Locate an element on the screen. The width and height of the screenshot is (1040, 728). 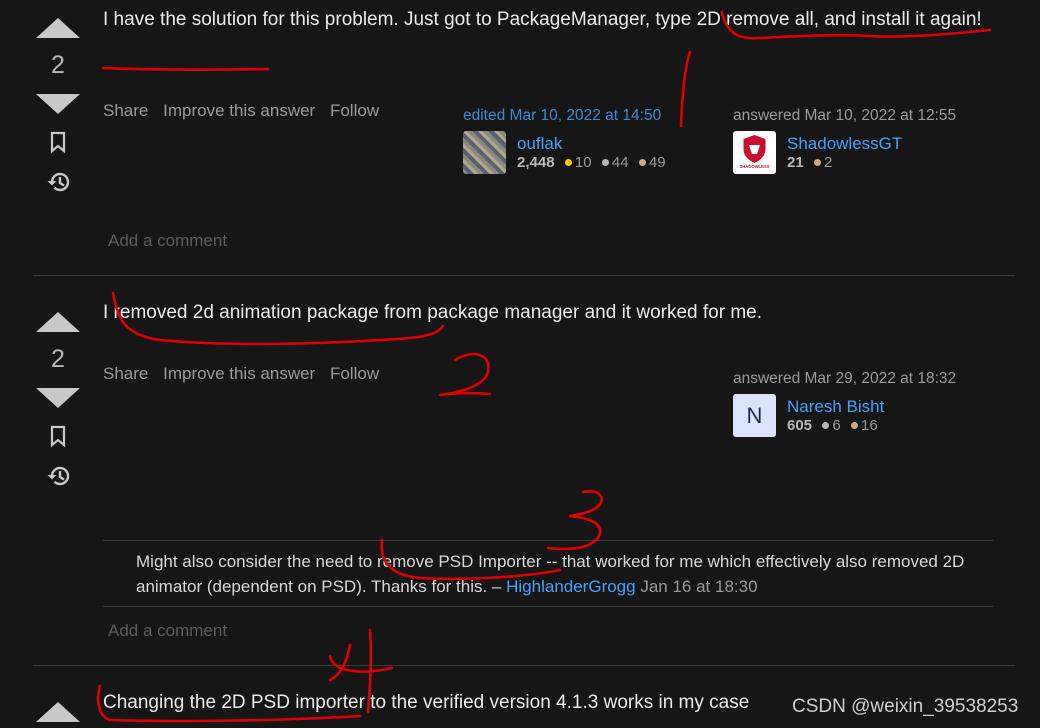
silver-badge: 44 is located at coordinates (615, 162).